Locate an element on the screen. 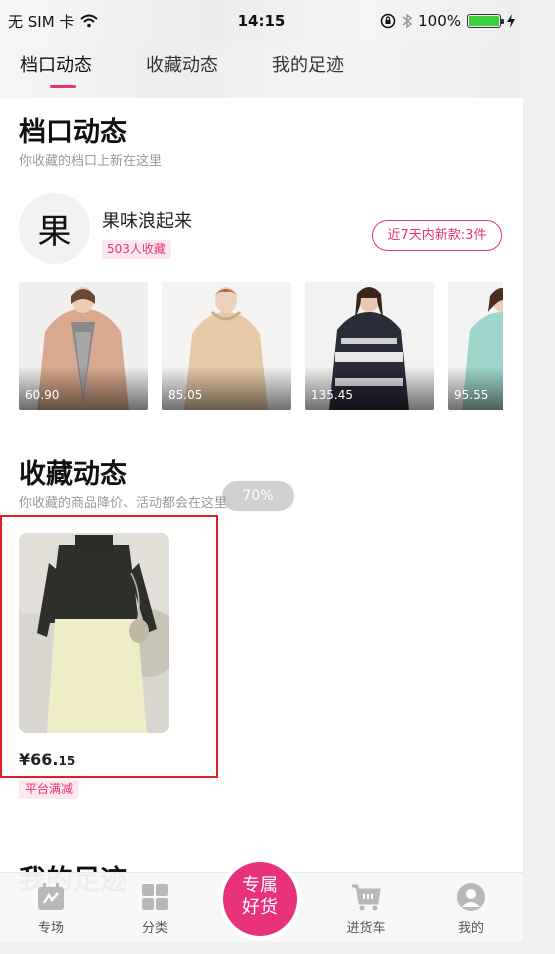 This screenshot has height=954, width=555. carrier-label: 无 SIM 卡 is located at coordinates (41, 21).